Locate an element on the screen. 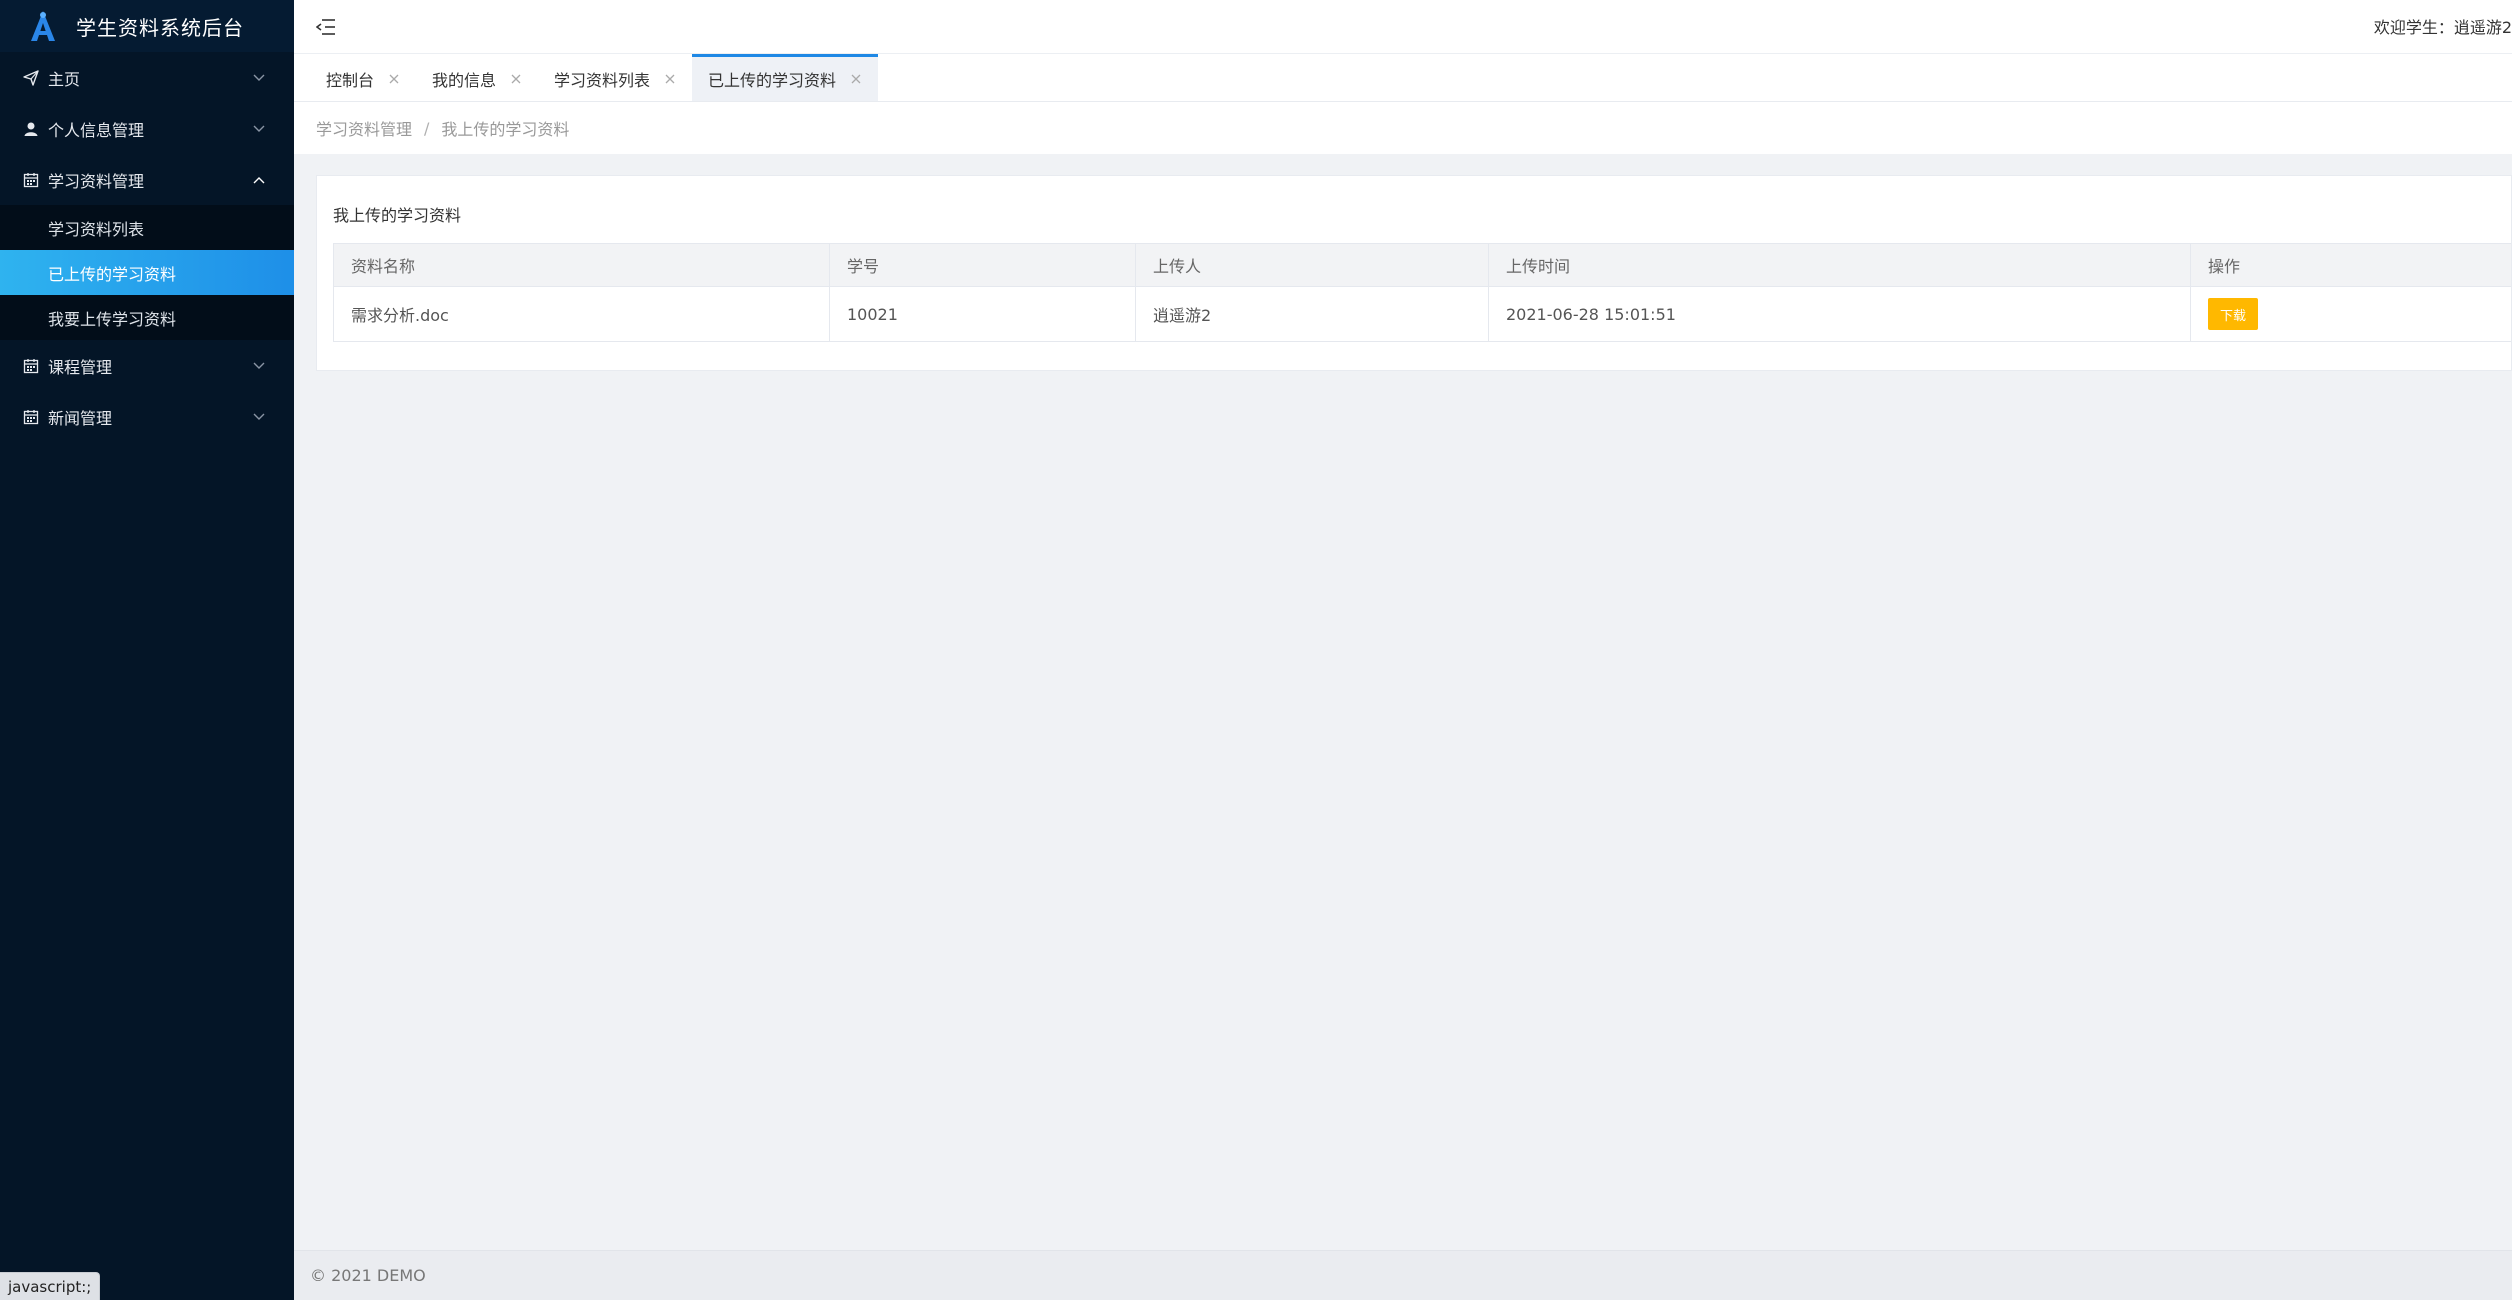 The height and width of the screenshot is (1300, 2512). tab-label: 我的信息 is located at coordinates (464, 80).